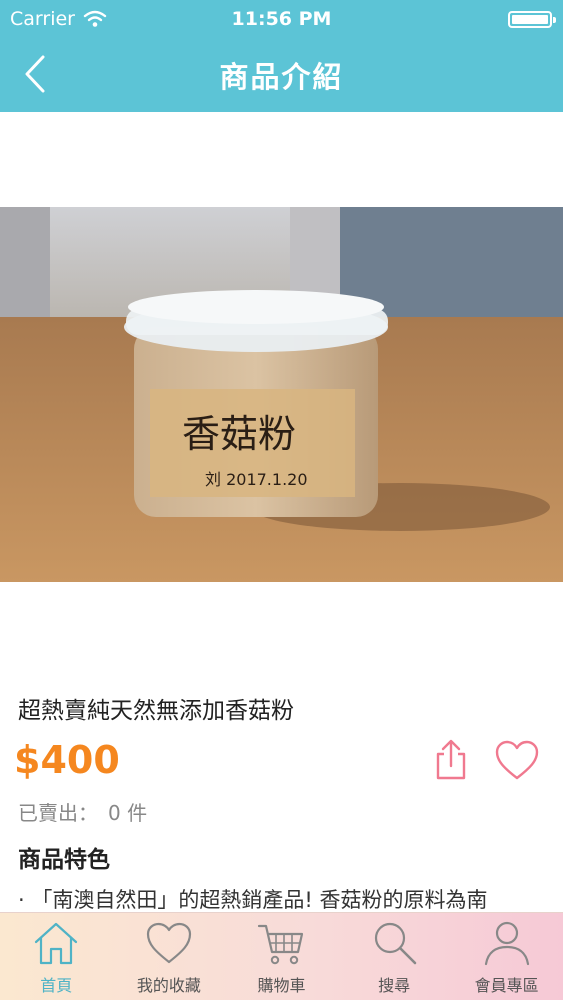 The image size is (563, 1000). I want to click on battery-icon, so click(532, 19).